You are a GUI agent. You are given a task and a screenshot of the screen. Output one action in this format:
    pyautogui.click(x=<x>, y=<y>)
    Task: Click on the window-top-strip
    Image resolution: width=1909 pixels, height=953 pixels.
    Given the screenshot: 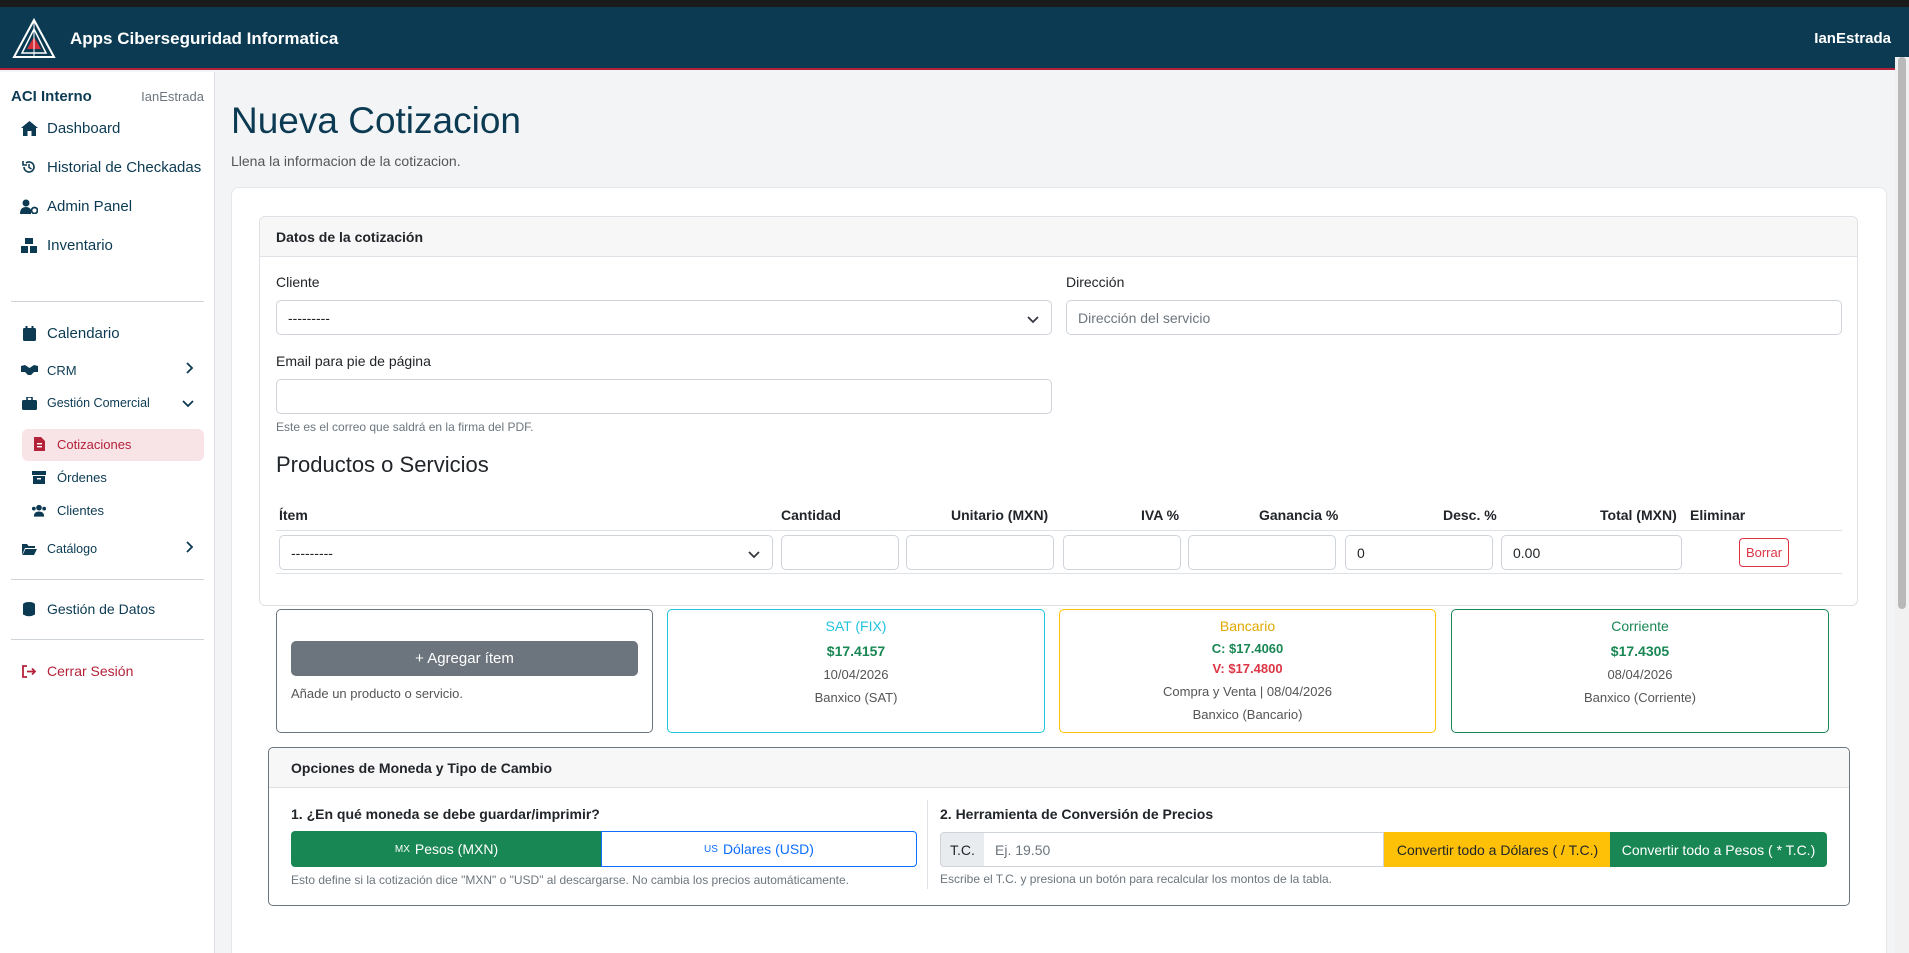 What is the action you would take?
    pyautogui.click(x=954, y=3)
    